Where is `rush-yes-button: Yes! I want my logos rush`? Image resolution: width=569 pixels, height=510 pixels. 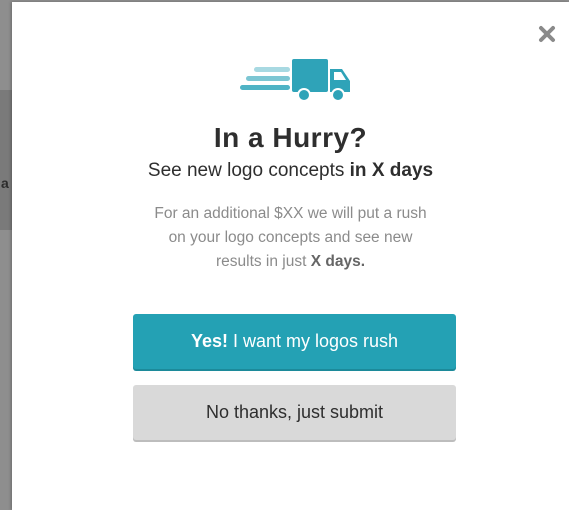
rush-yes-button: Yes! I want my logos rush is located at coordinates (294, 341).